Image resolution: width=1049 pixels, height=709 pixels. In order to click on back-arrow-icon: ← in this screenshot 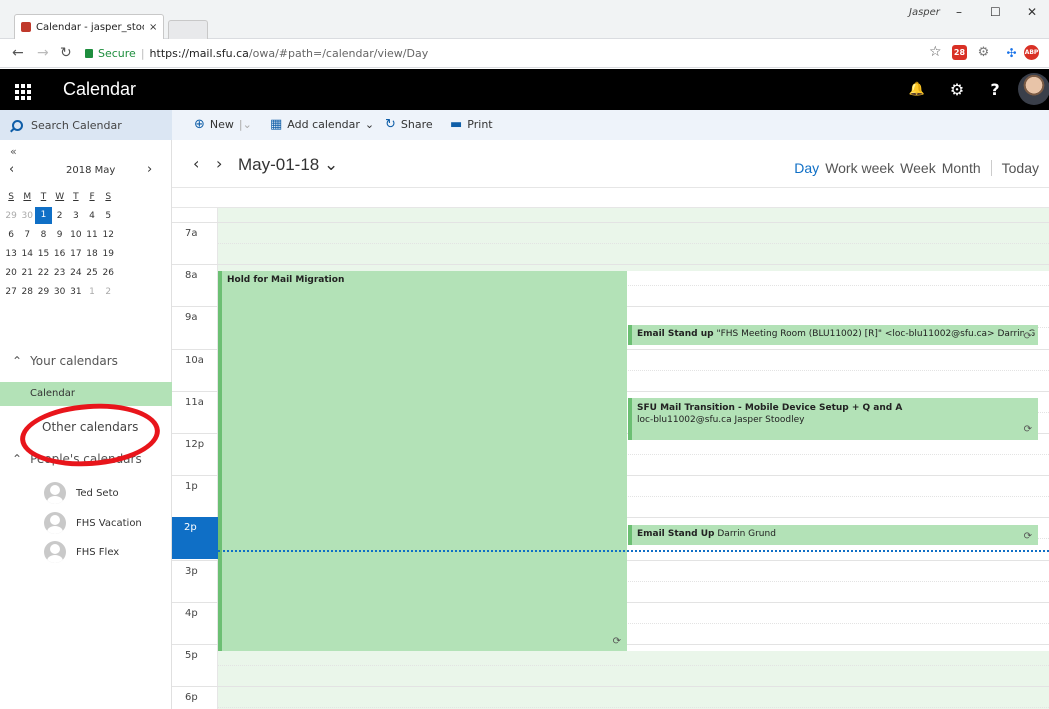, I will do `click(18, 53)`.